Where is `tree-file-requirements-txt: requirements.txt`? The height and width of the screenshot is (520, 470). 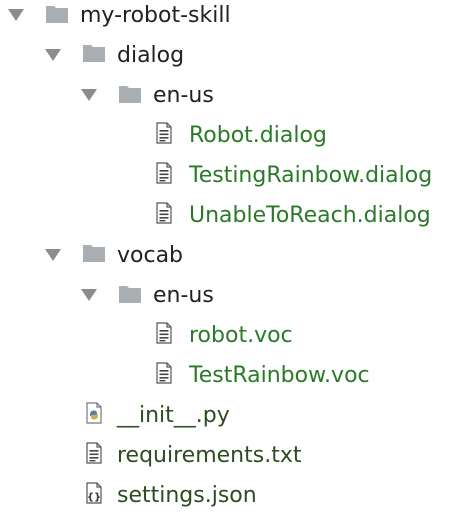
tree-file-requirements-txt: requirements.txt is located at coordinates (235, 460).